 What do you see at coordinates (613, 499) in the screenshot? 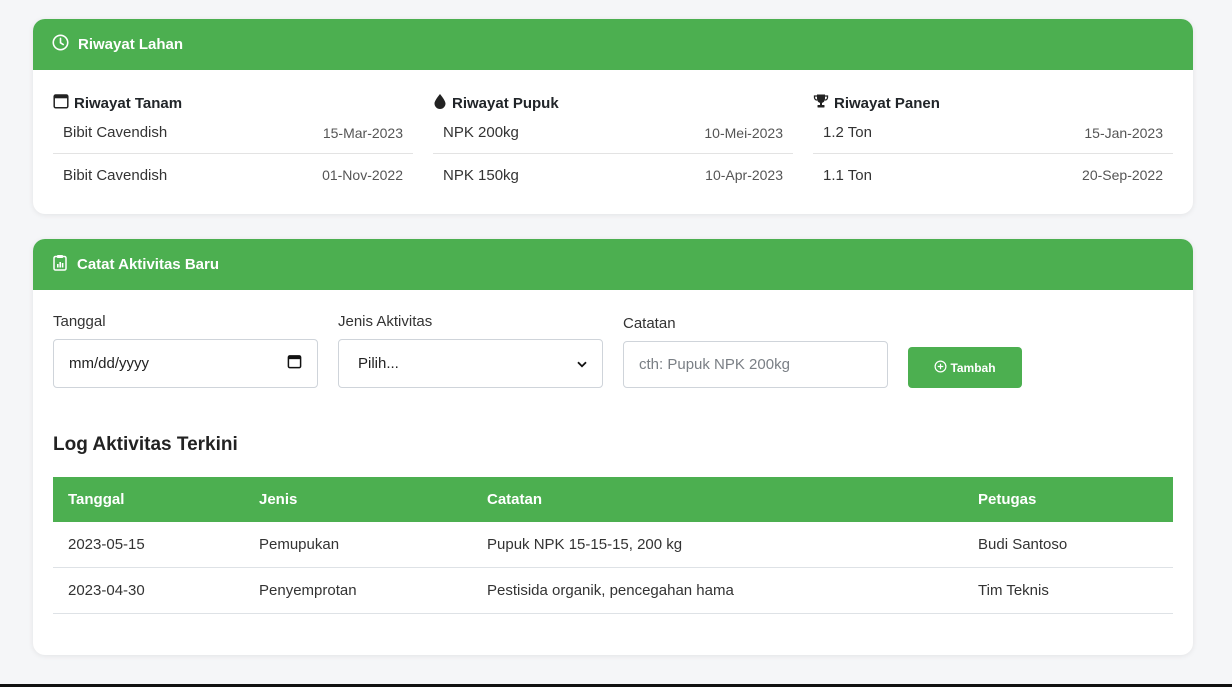
I see `table-header-row: Tanggal Jenis Catatan Petugas` at bounding box center [613, 499].